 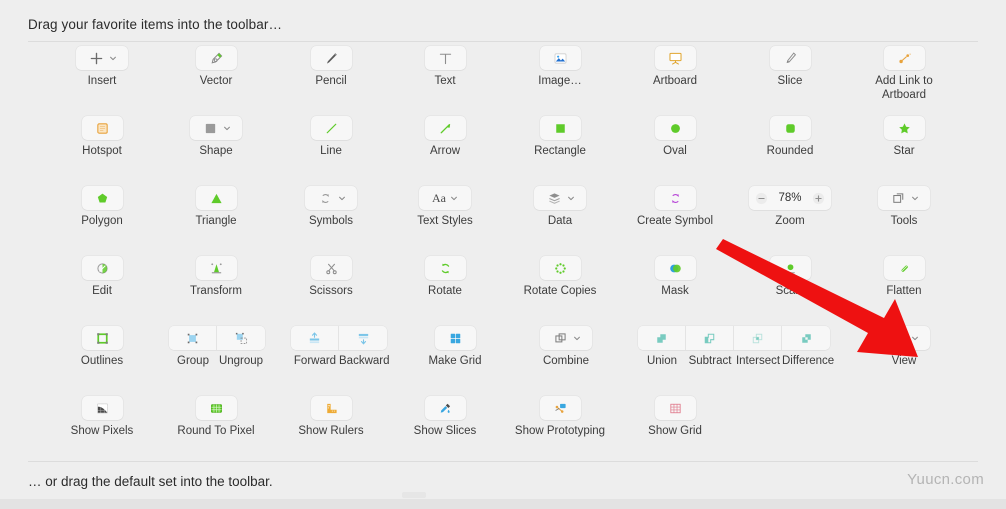 I want to click on pencil-button, so click(x=331, y=58).